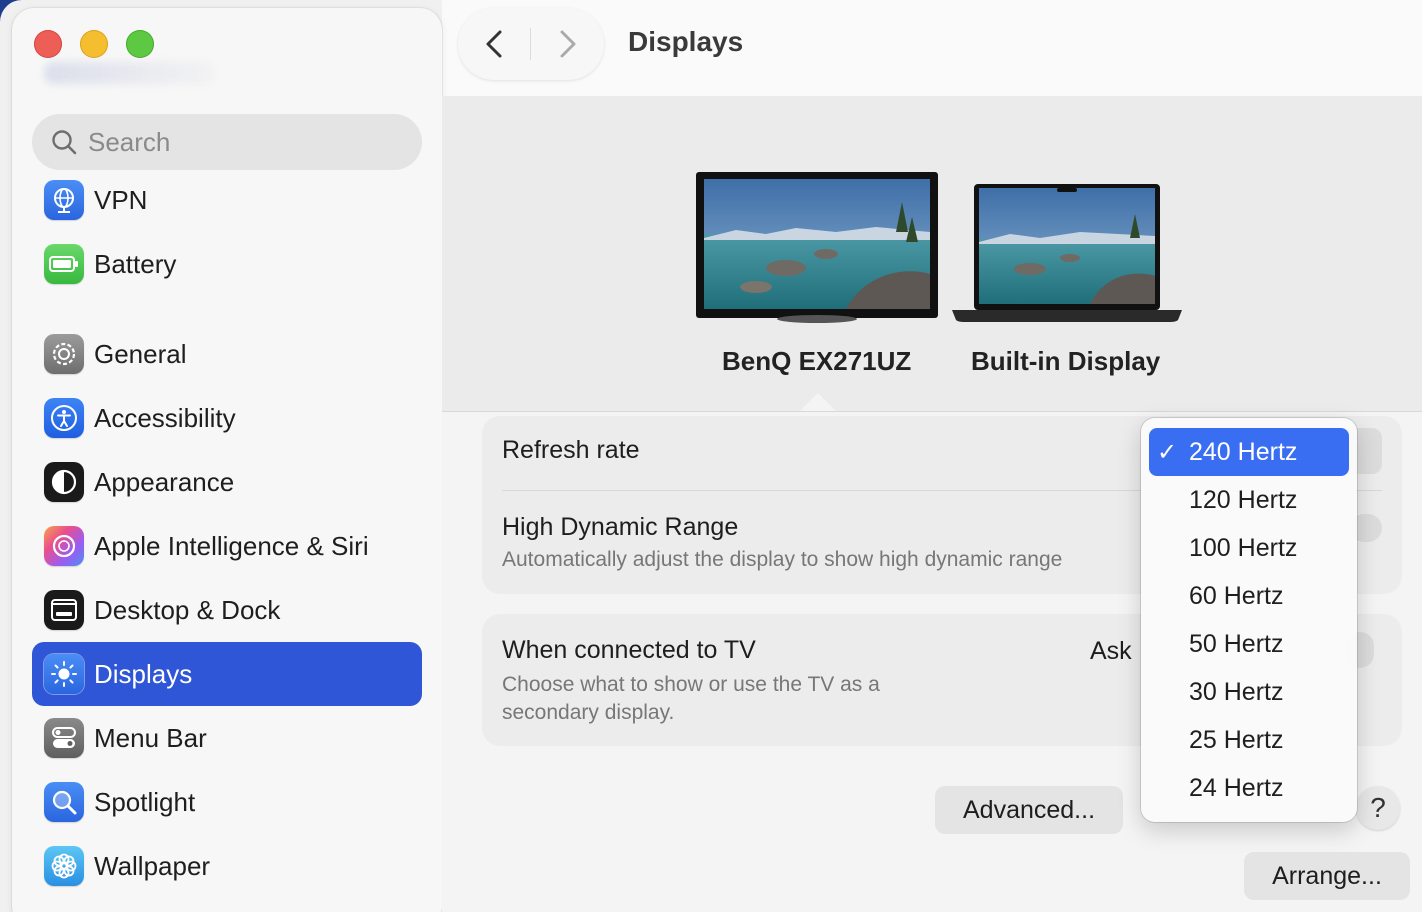 This screenshot has height=912, width=1422. I want to click on laptop-thumbnail, so click(1067, 255).